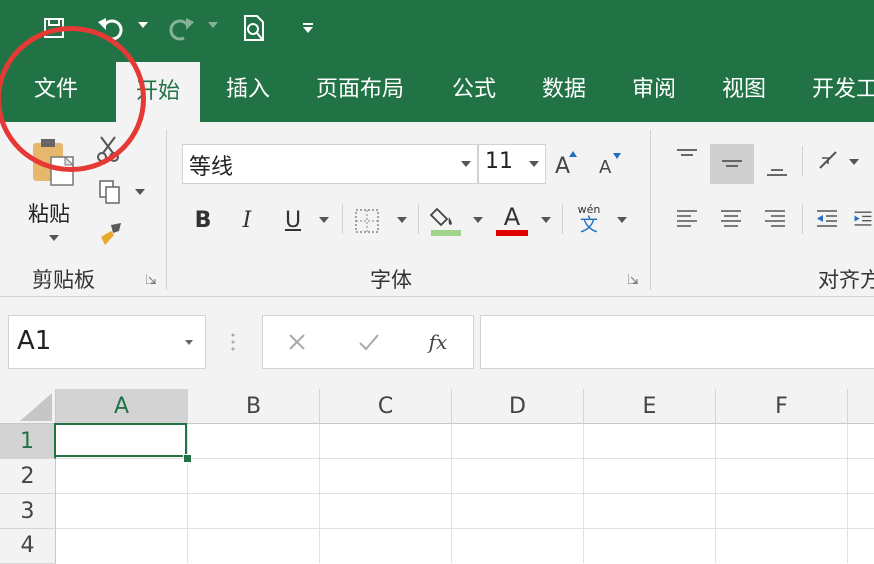 This screenshot has height=564, width=874. I want to click on bold-button: B, so click(203, 220).